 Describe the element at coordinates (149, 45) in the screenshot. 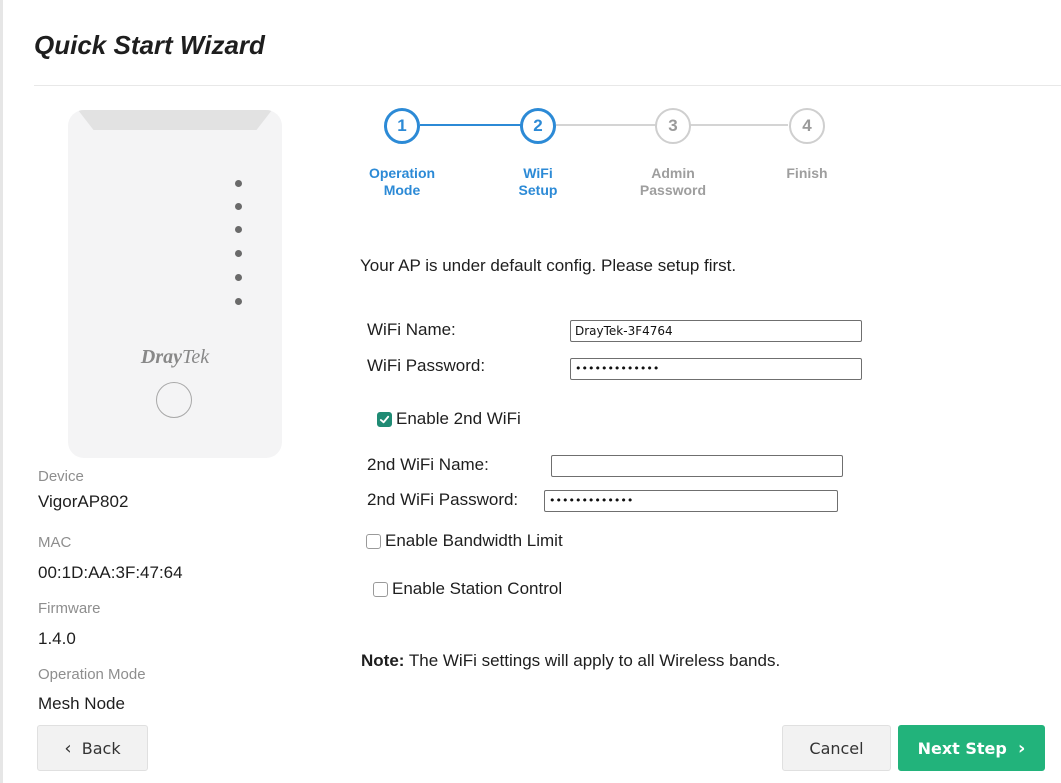

I see `page-title: Quick Start Wizard` at that location.